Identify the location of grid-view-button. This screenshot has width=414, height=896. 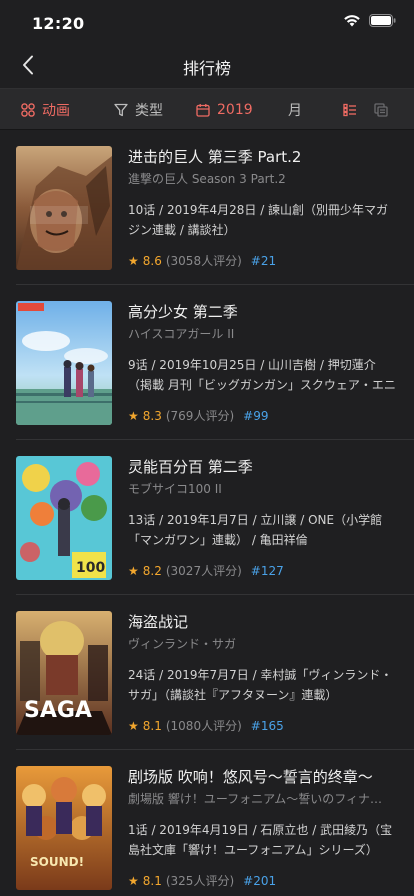
(381, 111).